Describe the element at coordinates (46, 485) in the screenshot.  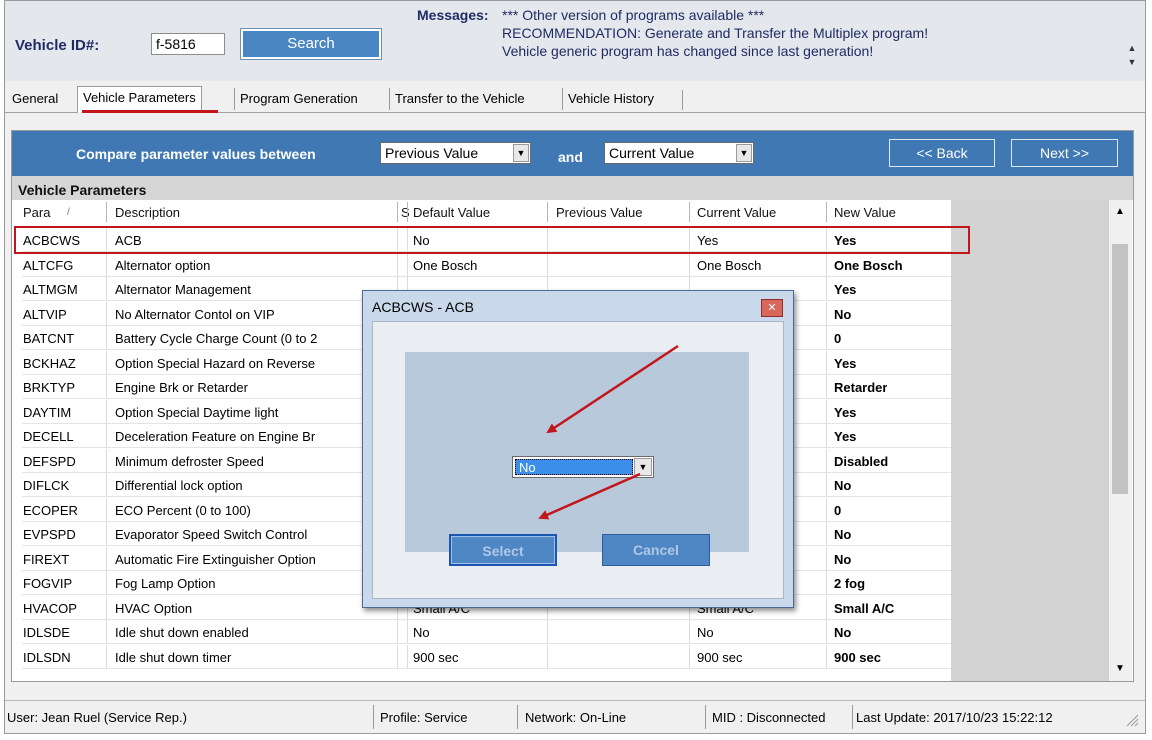
I see `cell-para: DIFLCK` at that location.